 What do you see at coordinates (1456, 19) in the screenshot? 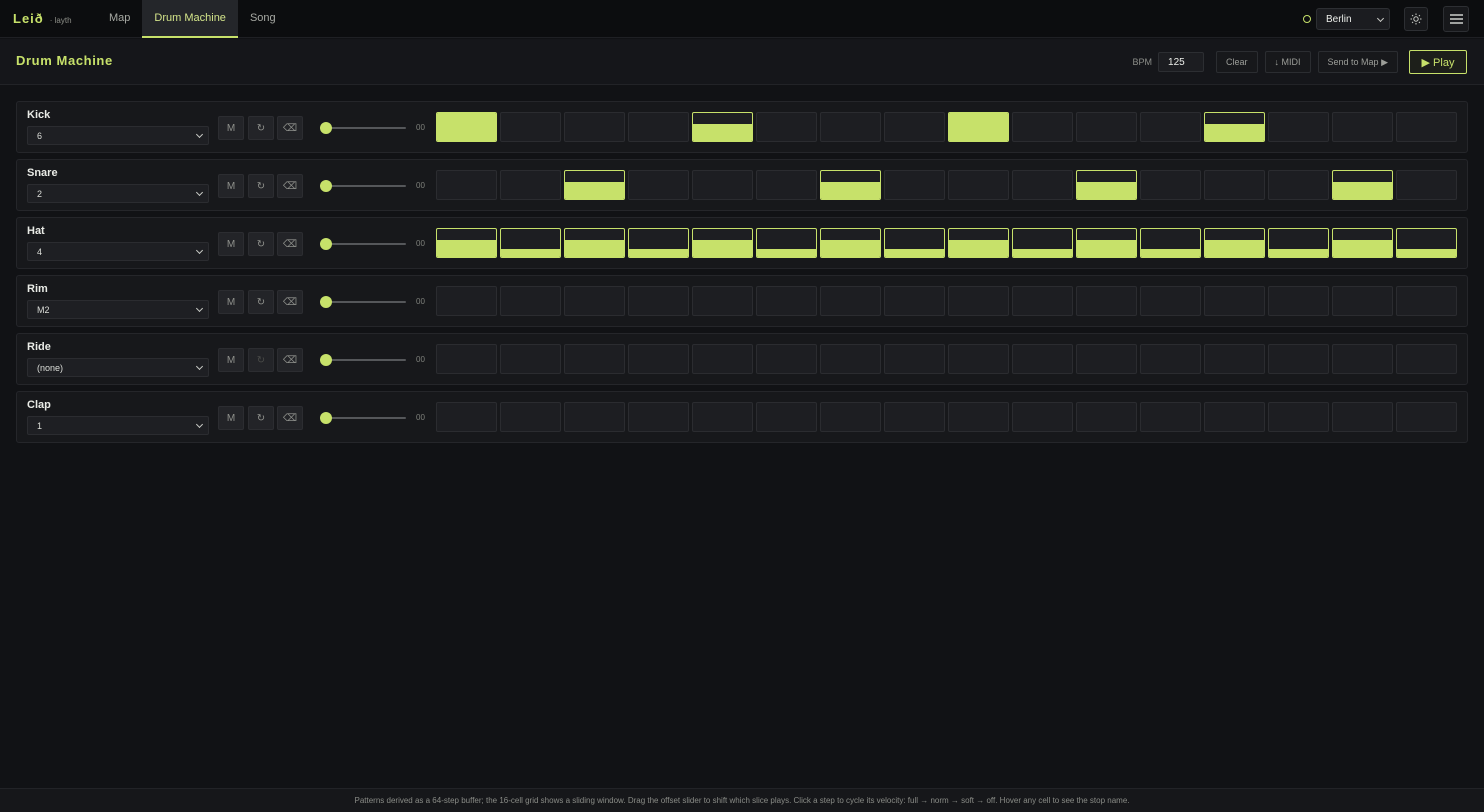
I see `menu-button` at bounding box center [1456, 19].